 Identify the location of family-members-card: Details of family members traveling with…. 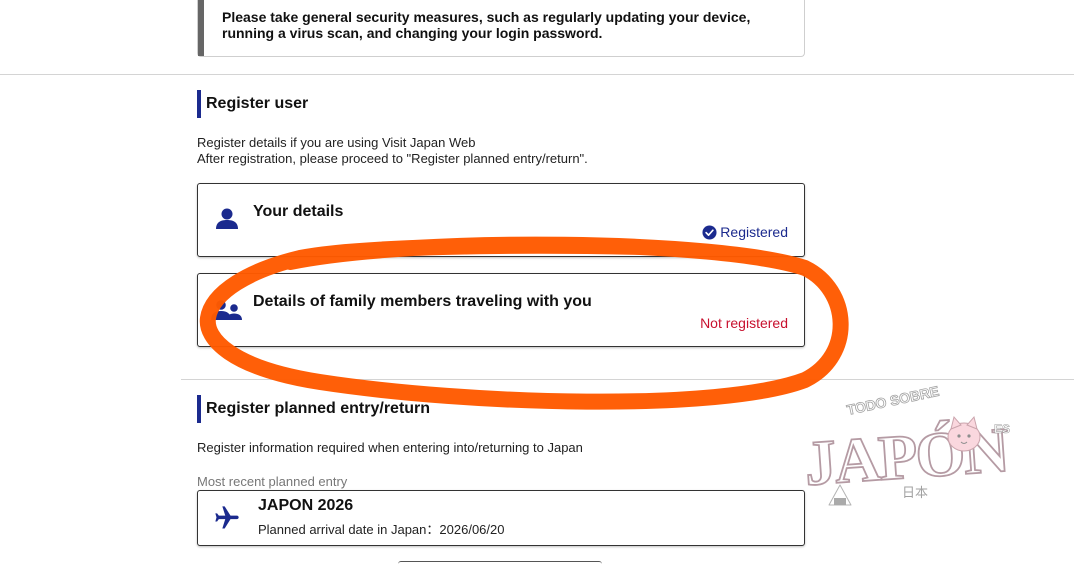
(501, 310).